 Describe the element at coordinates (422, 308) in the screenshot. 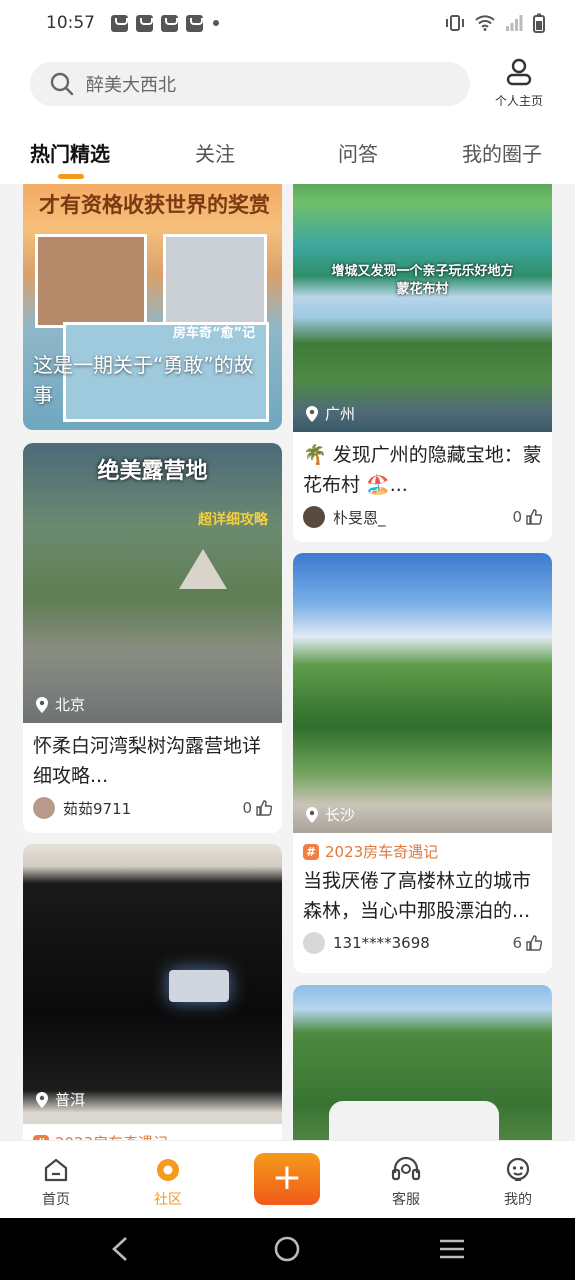

I see `post-image: 增城又发现一个亲子玩乐好地方 蒙花布村 广州` at that location.